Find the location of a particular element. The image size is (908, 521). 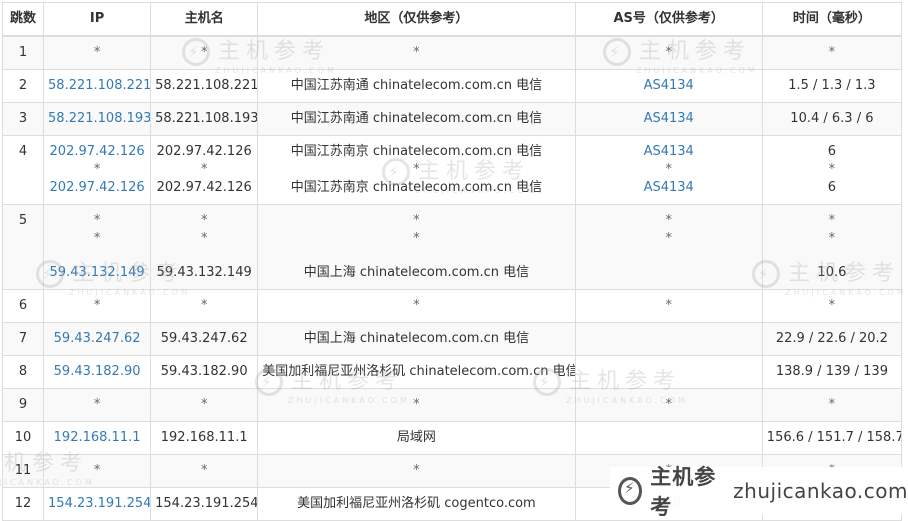

hostname-cell: 202.97.42.126 * 202.97.42.126 is located at coordinates (204, 170).